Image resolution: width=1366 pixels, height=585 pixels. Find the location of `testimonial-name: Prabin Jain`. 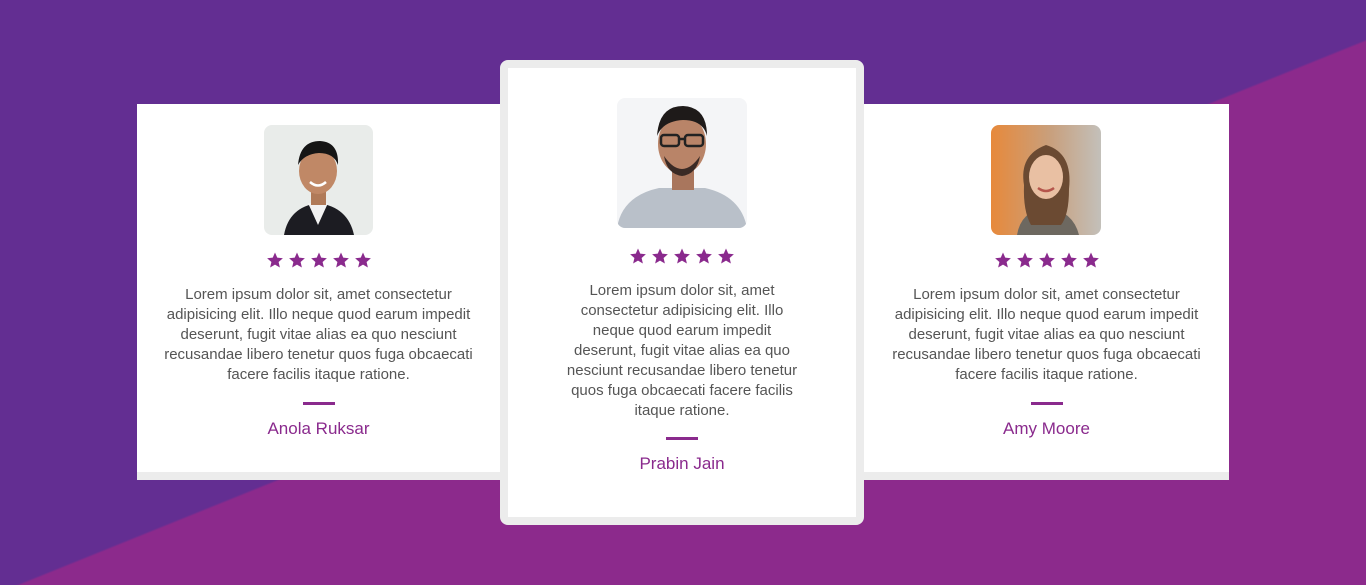

testimonial-name: Prabin Jain is located at coordinates (682, 463).